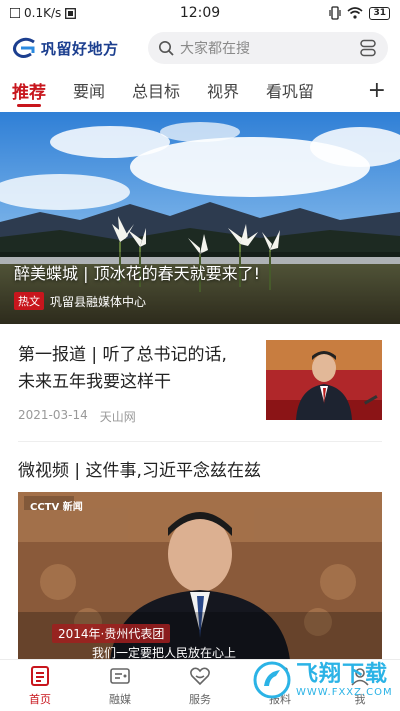 This screenshot has height=711, width=400. Describe the element at coordinates (40, 676) in the screenshot. I see `home-doc-icon` at that location.